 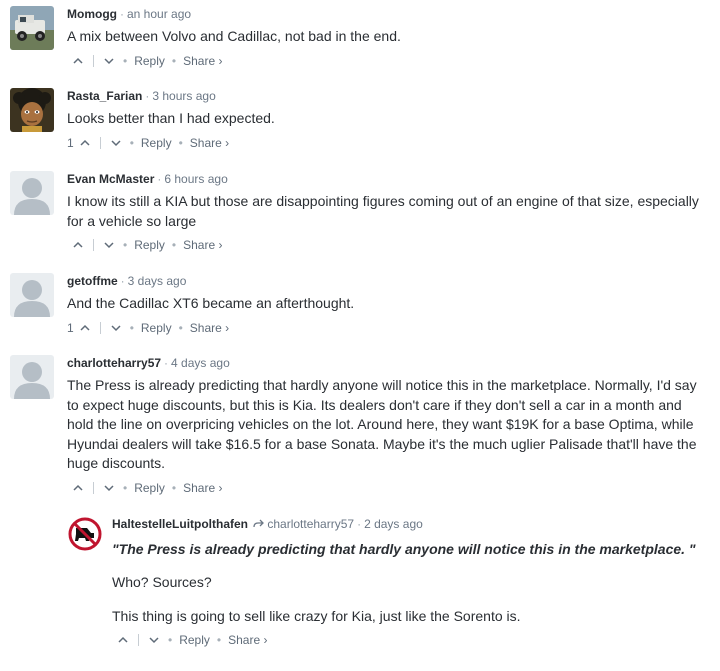 I want to click on comment-text: Looks better than I had expected., so click(x=171, y=118).